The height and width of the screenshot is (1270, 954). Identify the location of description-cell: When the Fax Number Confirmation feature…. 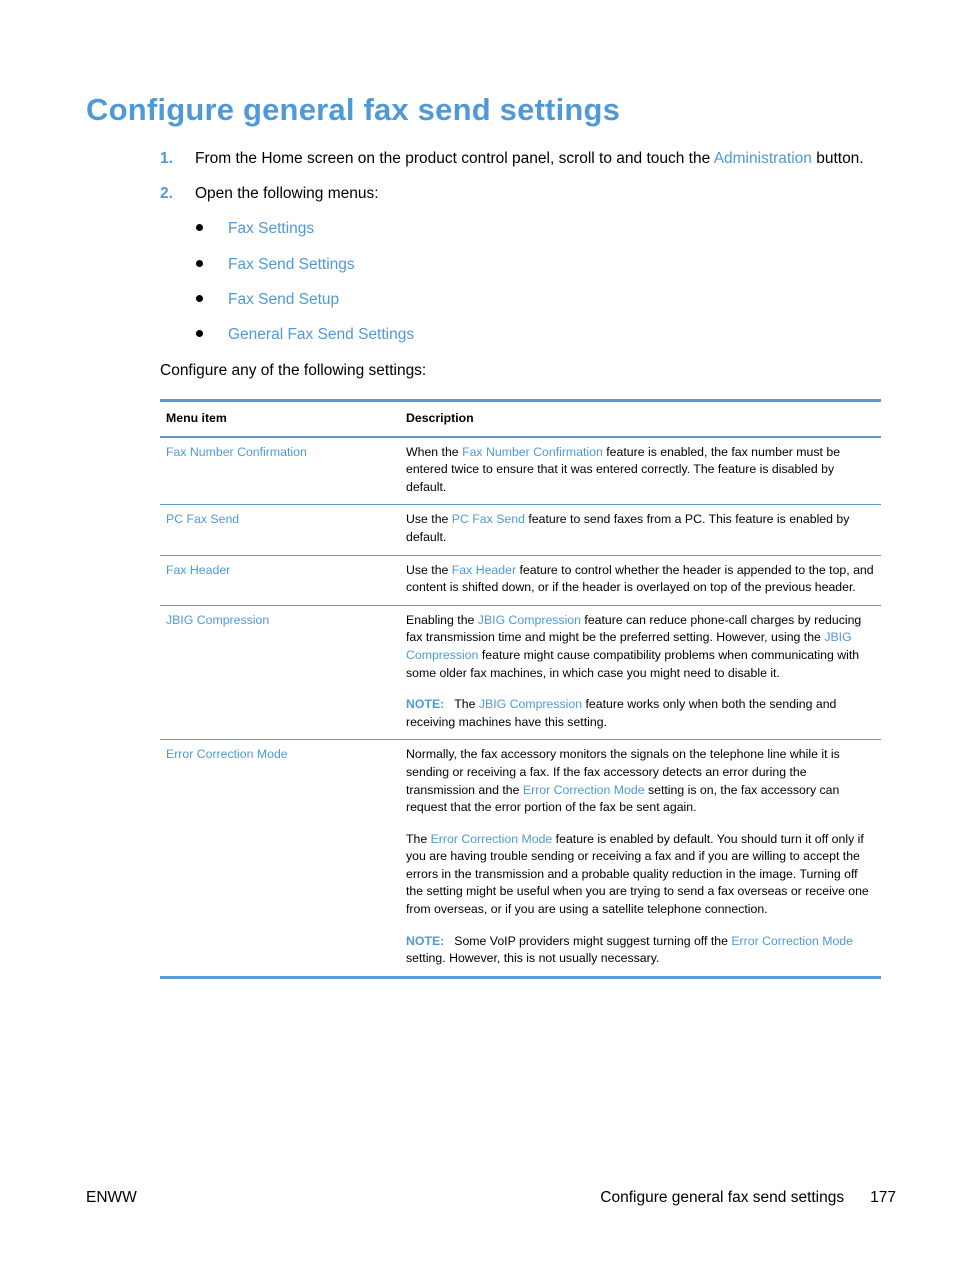
(640, 471).